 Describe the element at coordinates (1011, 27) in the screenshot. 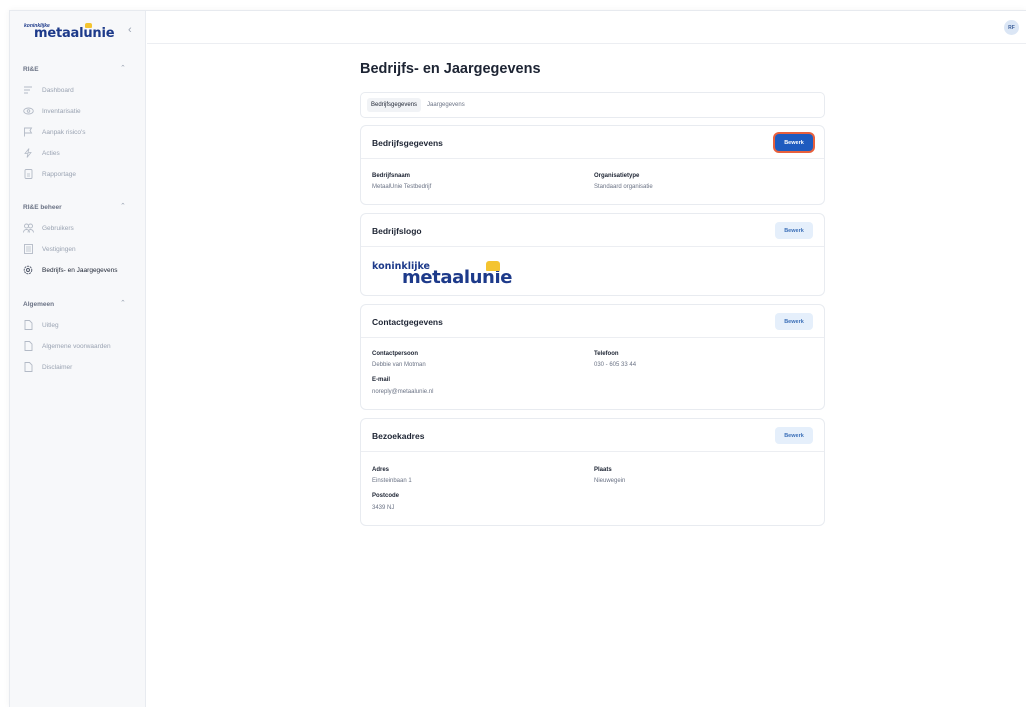

I see `avatar: RF` at that location.